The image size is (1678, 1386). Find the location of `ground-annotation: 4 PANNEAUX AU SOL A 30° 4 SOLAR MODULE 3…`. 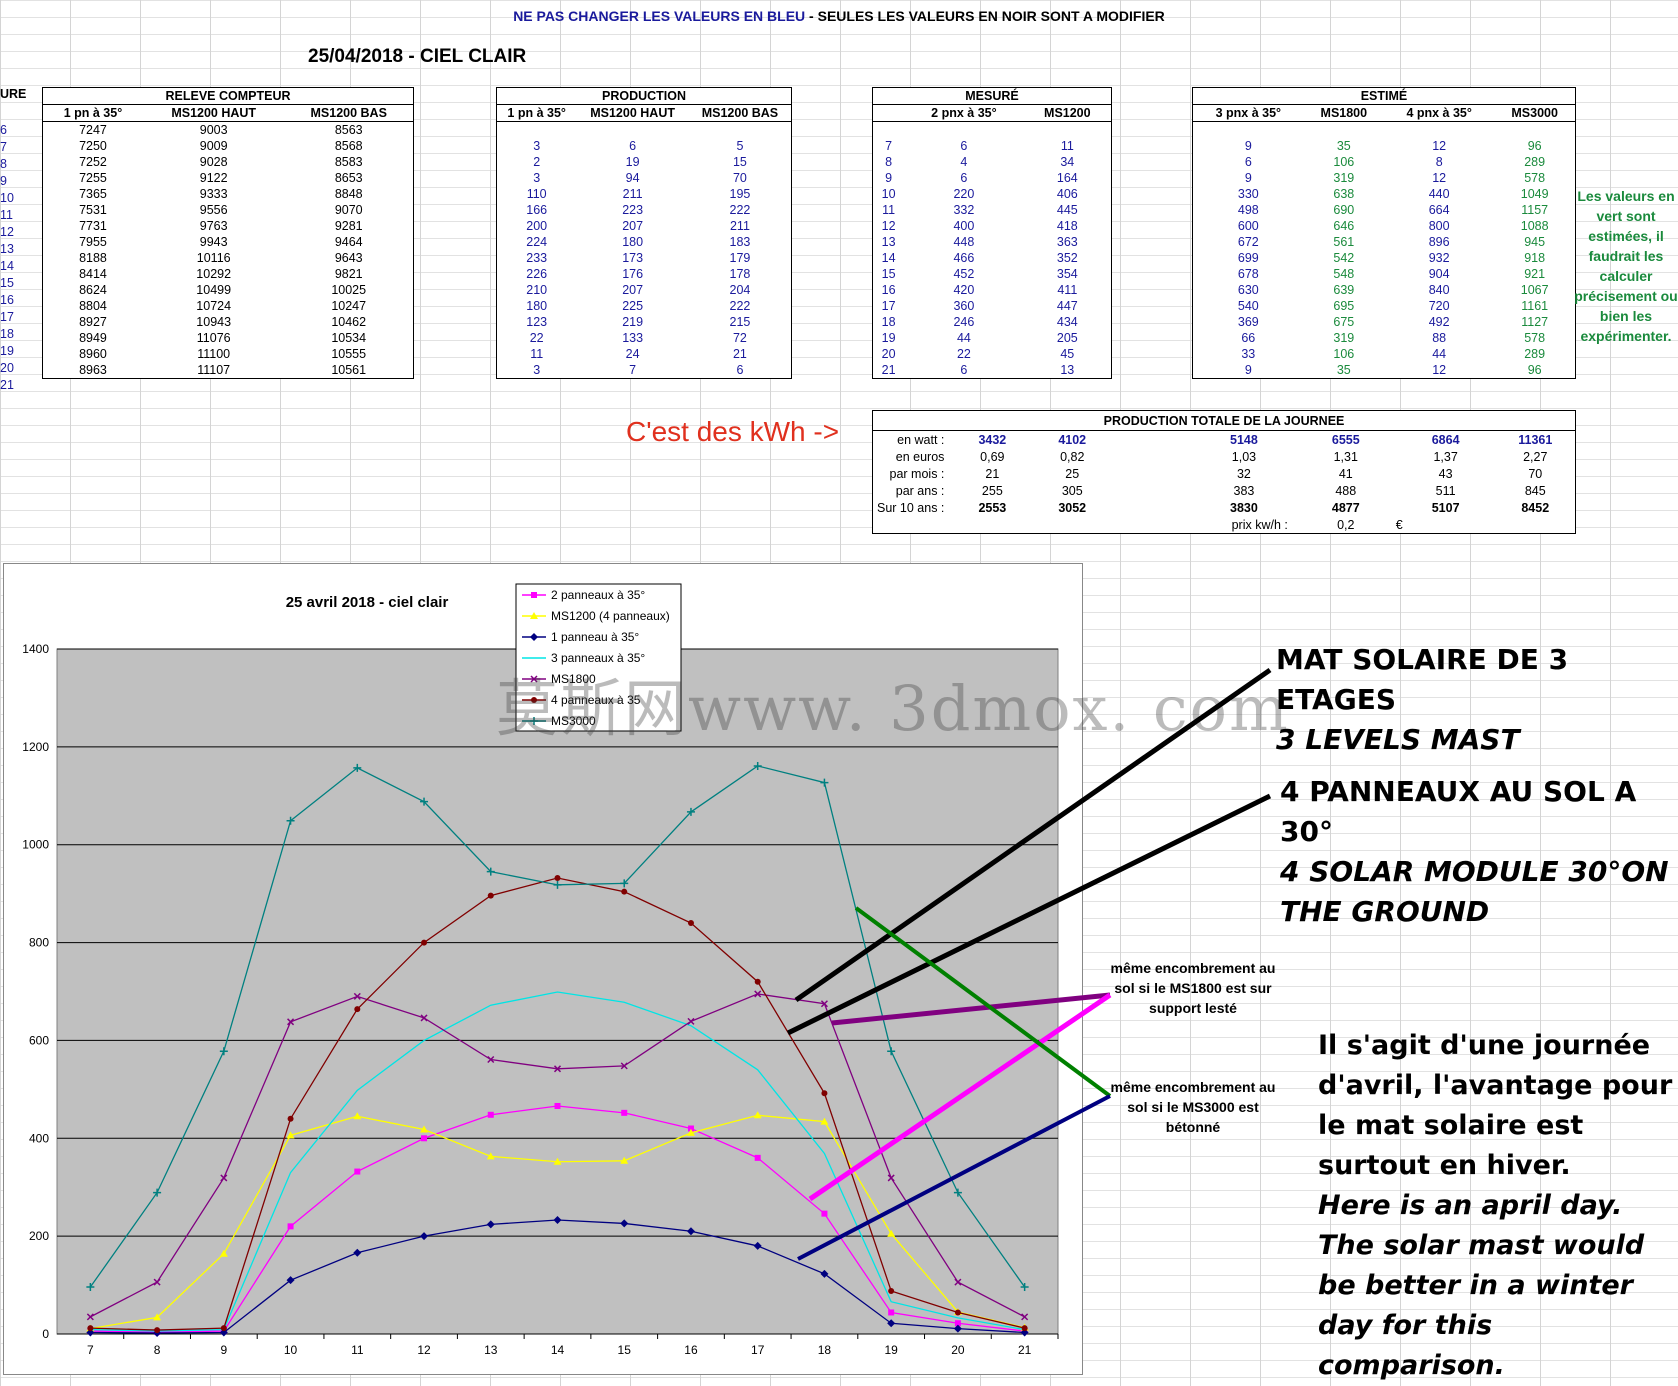

ground-annotation: 4 PANNEAUX AU SOL A 30° 4 SOLAR MODULE 3… is located at coordinates (1479, 852).